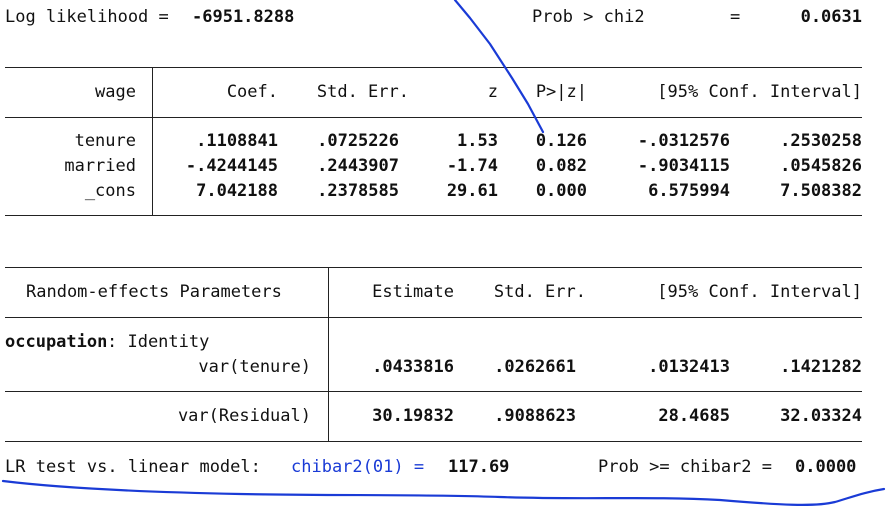 The image size is (886, 513). What do you see at coordinates (358, 141) in the screenshot?
I see `se-value: .0725226` at bounding box center [358, 141].